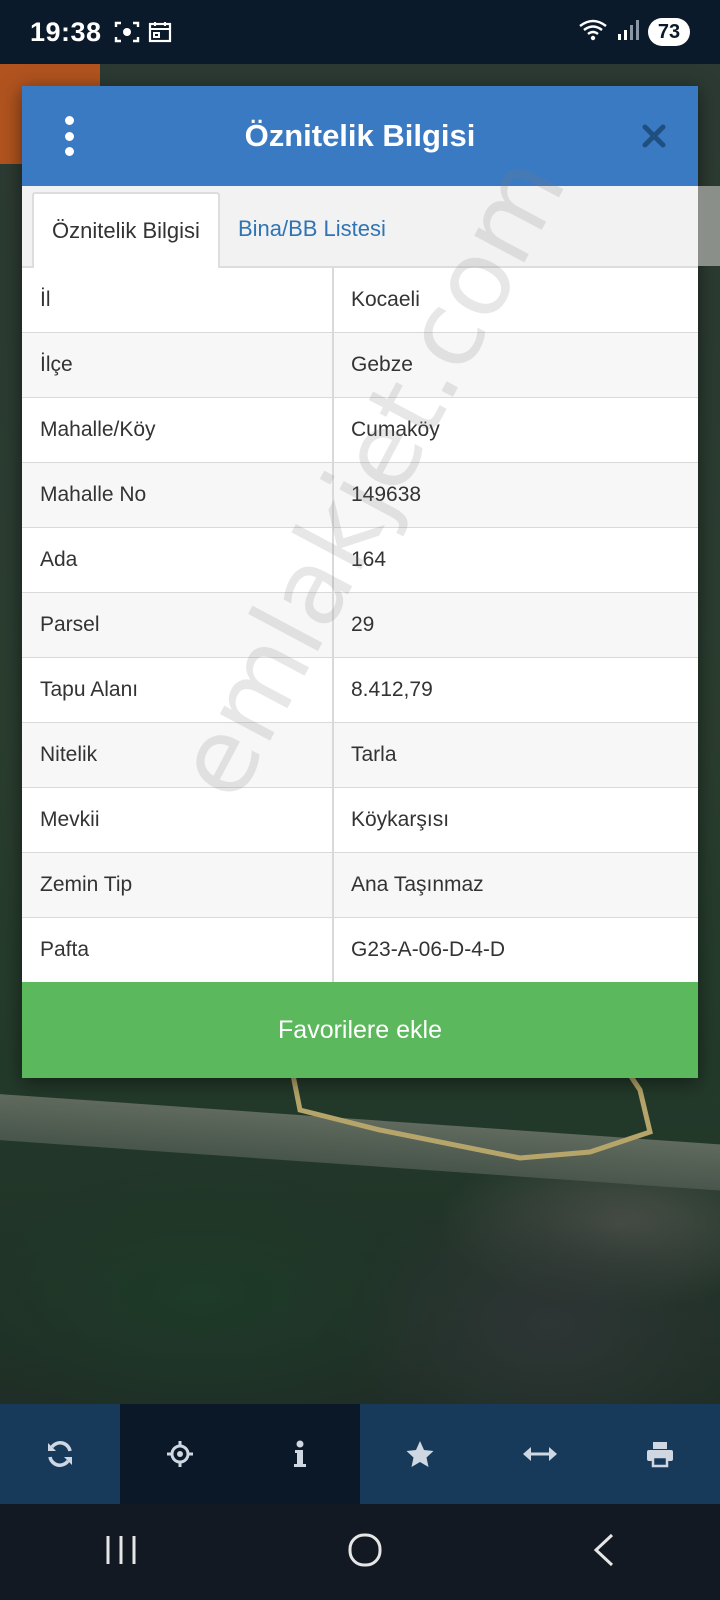 Image resolution: width=720 pixels, height=1600 pixels. I want to click on tab-bar: Öznitelik Bilgisi Bina/BB Listesi, so click(360, 227).